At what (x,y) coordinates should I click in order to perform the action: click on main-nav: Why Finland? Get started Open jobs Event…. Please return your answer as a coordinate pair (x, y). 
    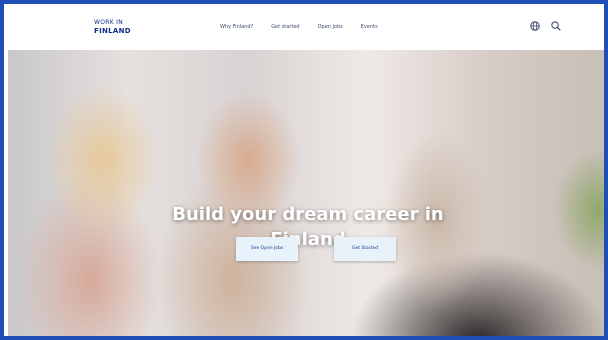
    Looking at the image, I should click on (299, 27).